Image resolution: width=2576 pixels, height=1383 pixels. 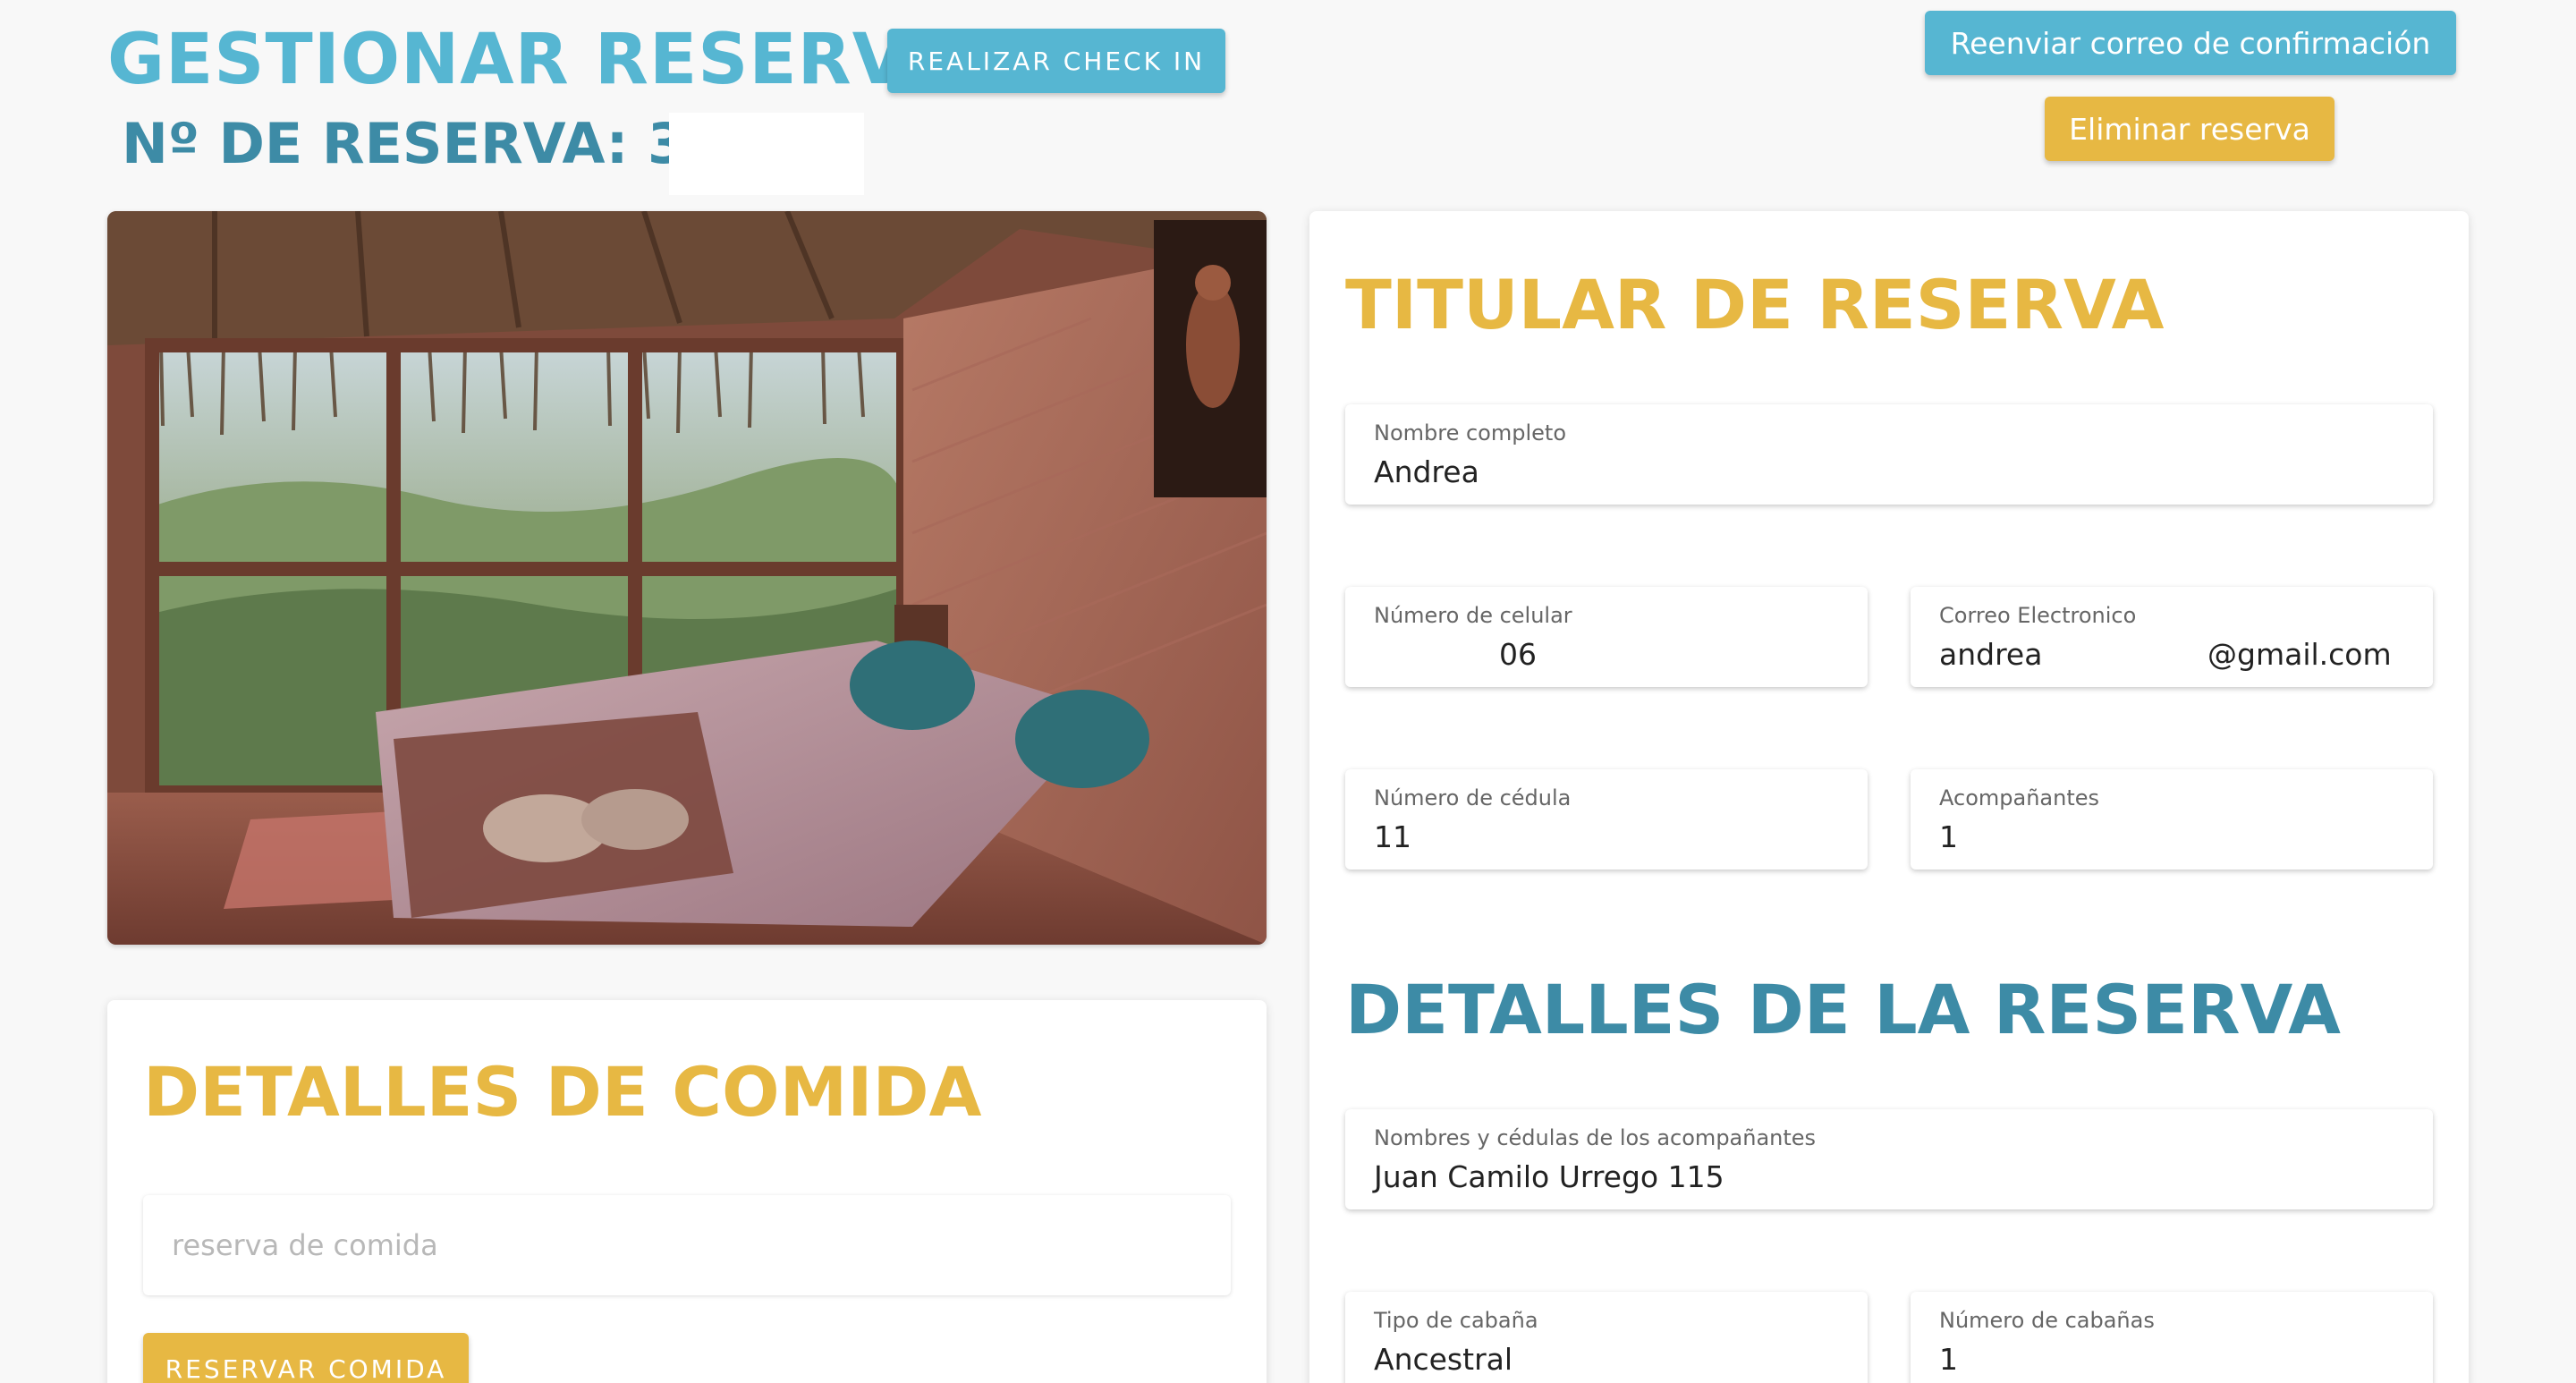 I want to click on food-details-title: DETALLES DE COMIDA, so click(x=562, y=1092).